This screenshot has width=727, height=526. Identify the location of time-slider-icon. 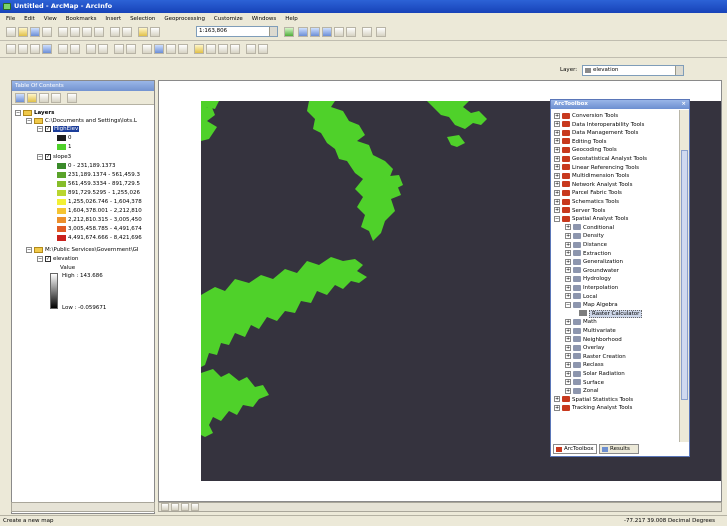
(235, 49).